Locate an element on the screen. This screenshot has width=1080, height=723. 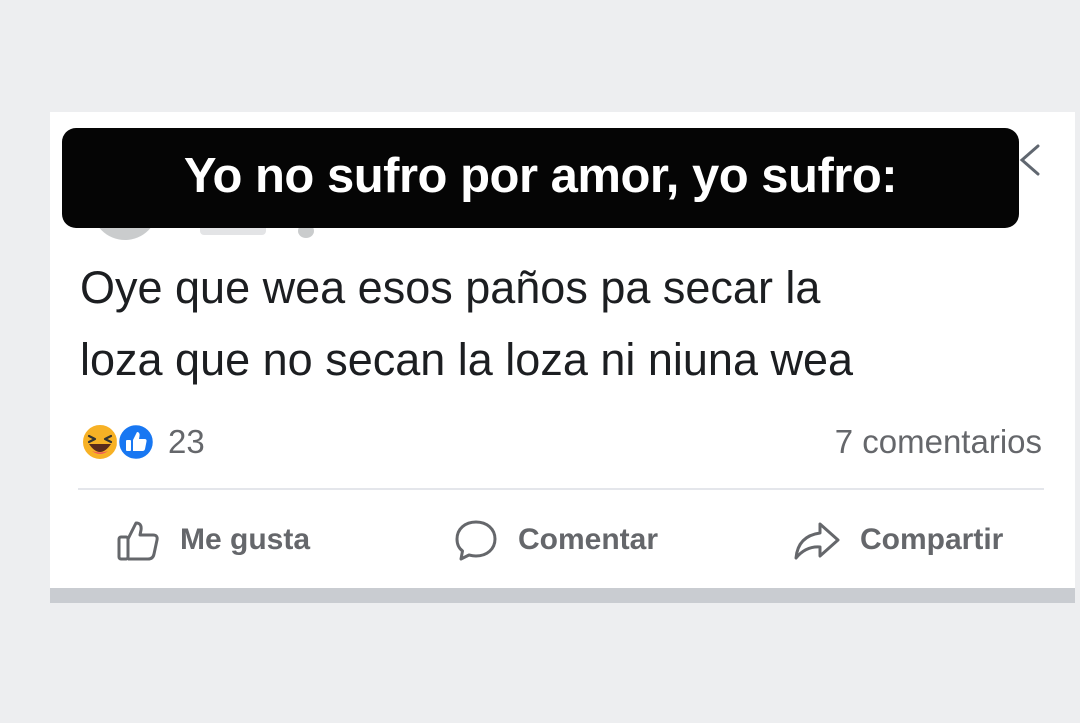
divider is located at coordinates (561, 489).